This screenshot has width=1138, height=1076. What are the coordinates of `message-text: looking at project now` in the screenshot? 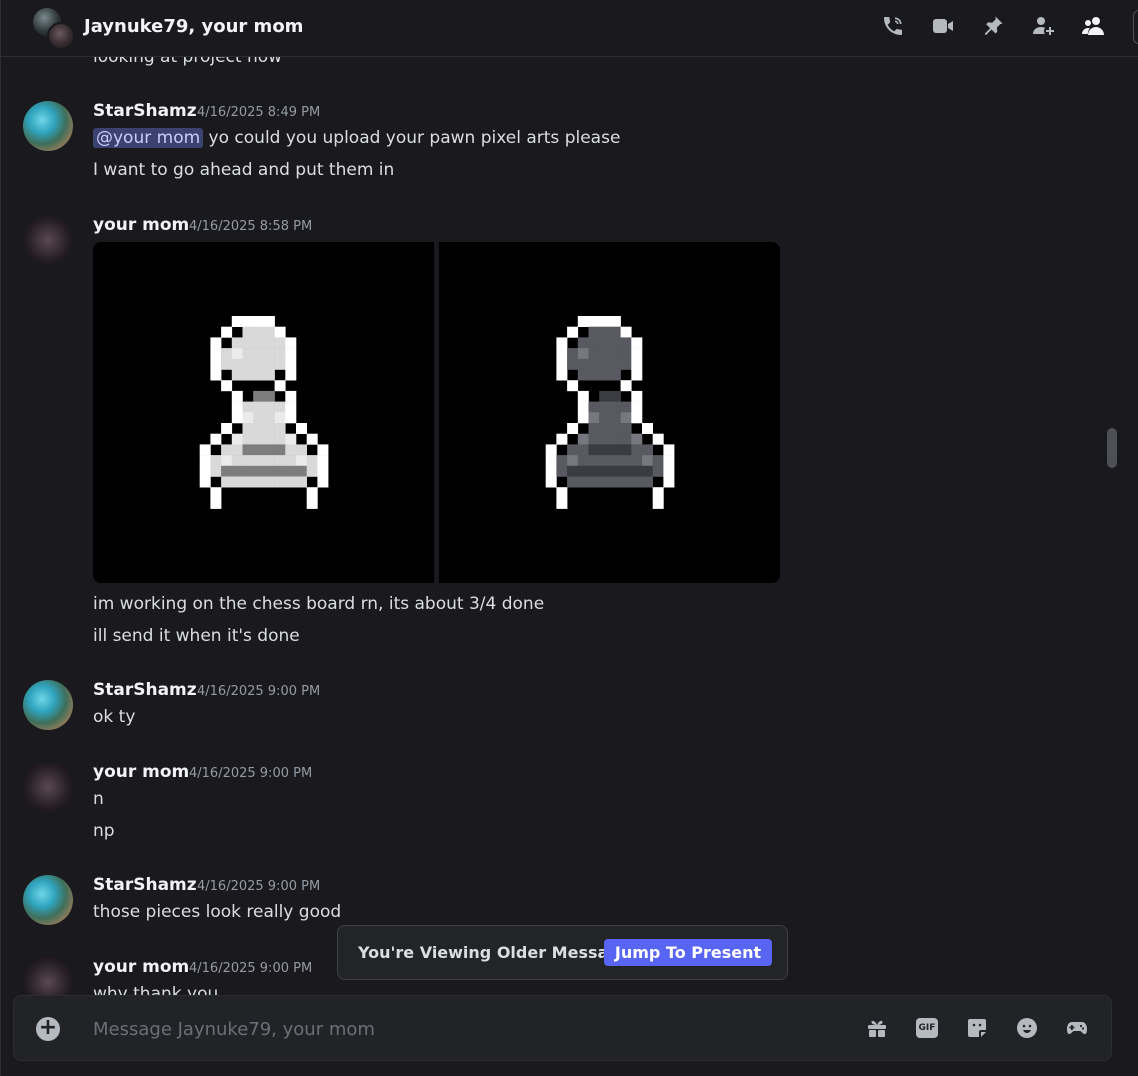 It's located at (188, 62).